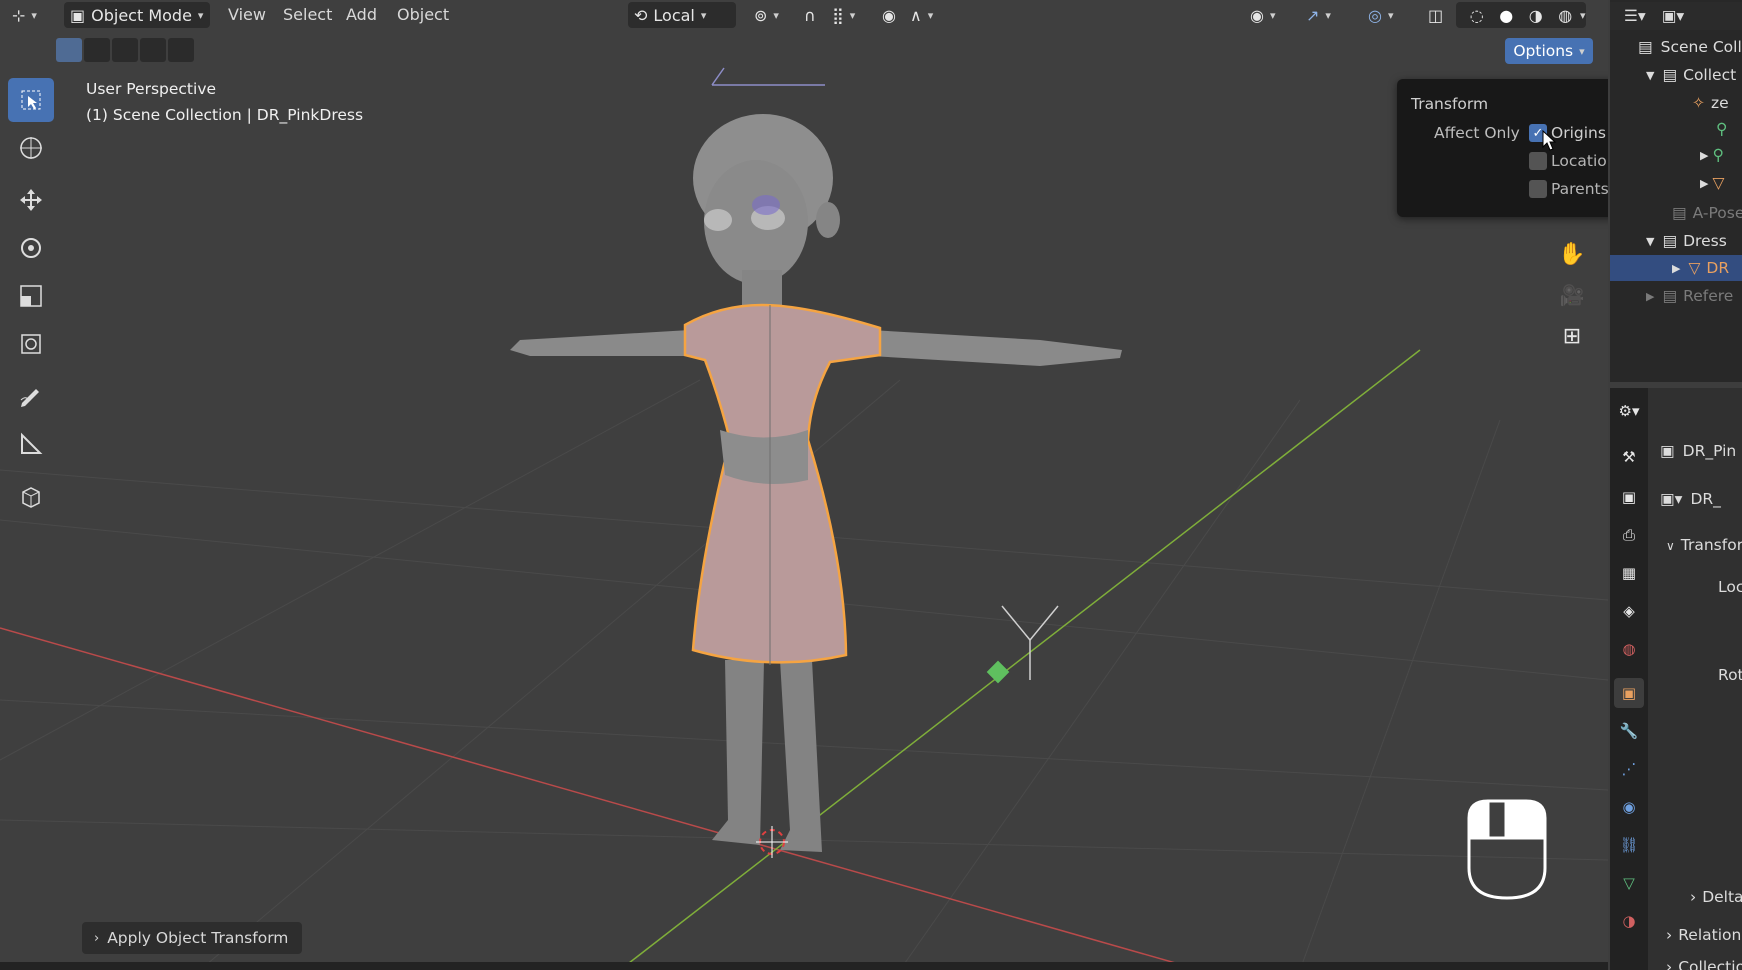  What do you see at coordinates (1629, 457) in the screenshot?
I see `tab-tool: ⚒` at bounding box center [1629, 457].